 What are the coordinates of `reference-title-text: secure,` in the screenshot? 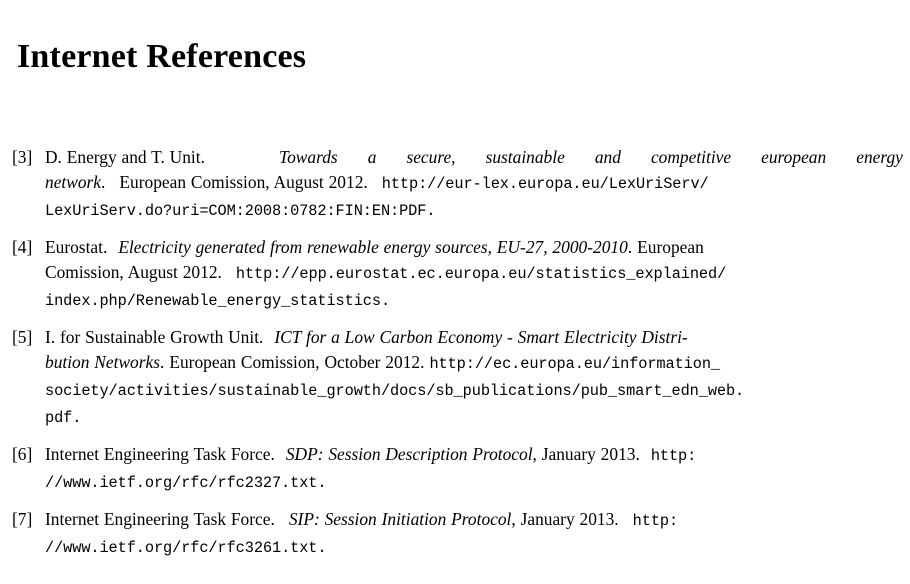 It's located at (431, 157).